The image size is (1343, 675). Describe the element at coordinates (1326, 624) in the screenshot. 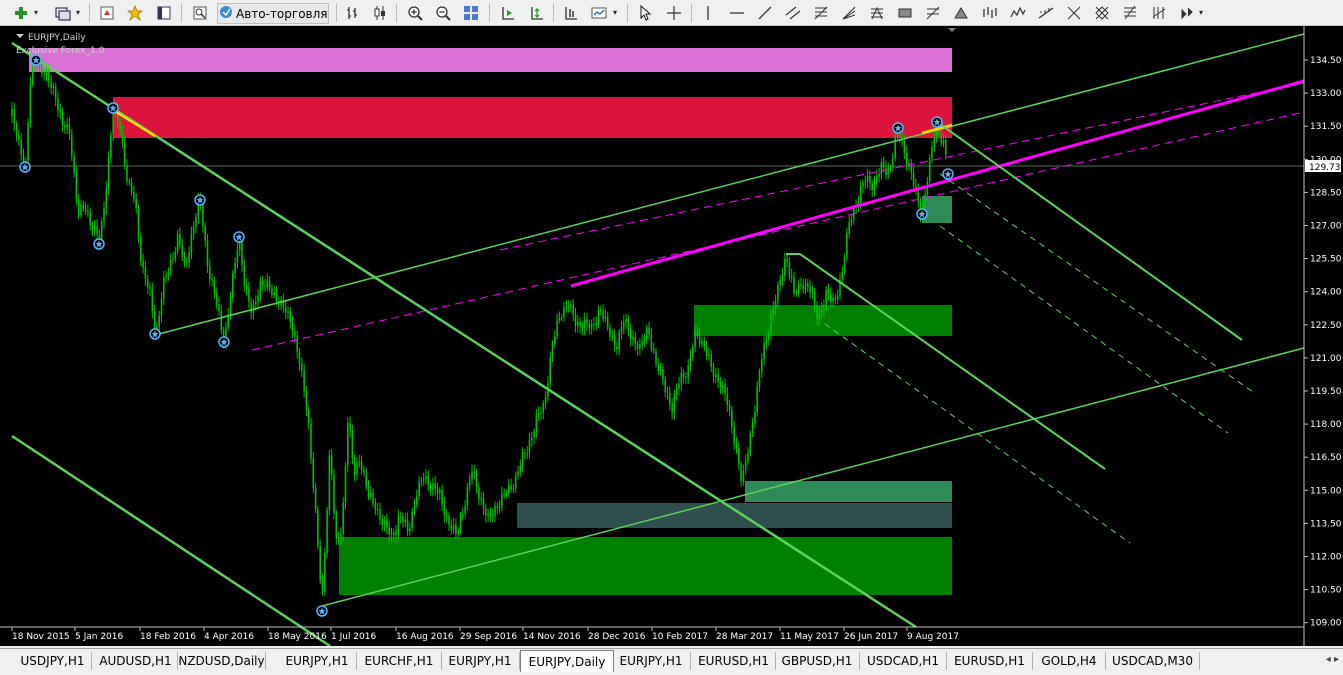

I see `price-tick-label: 109.00` at that location.